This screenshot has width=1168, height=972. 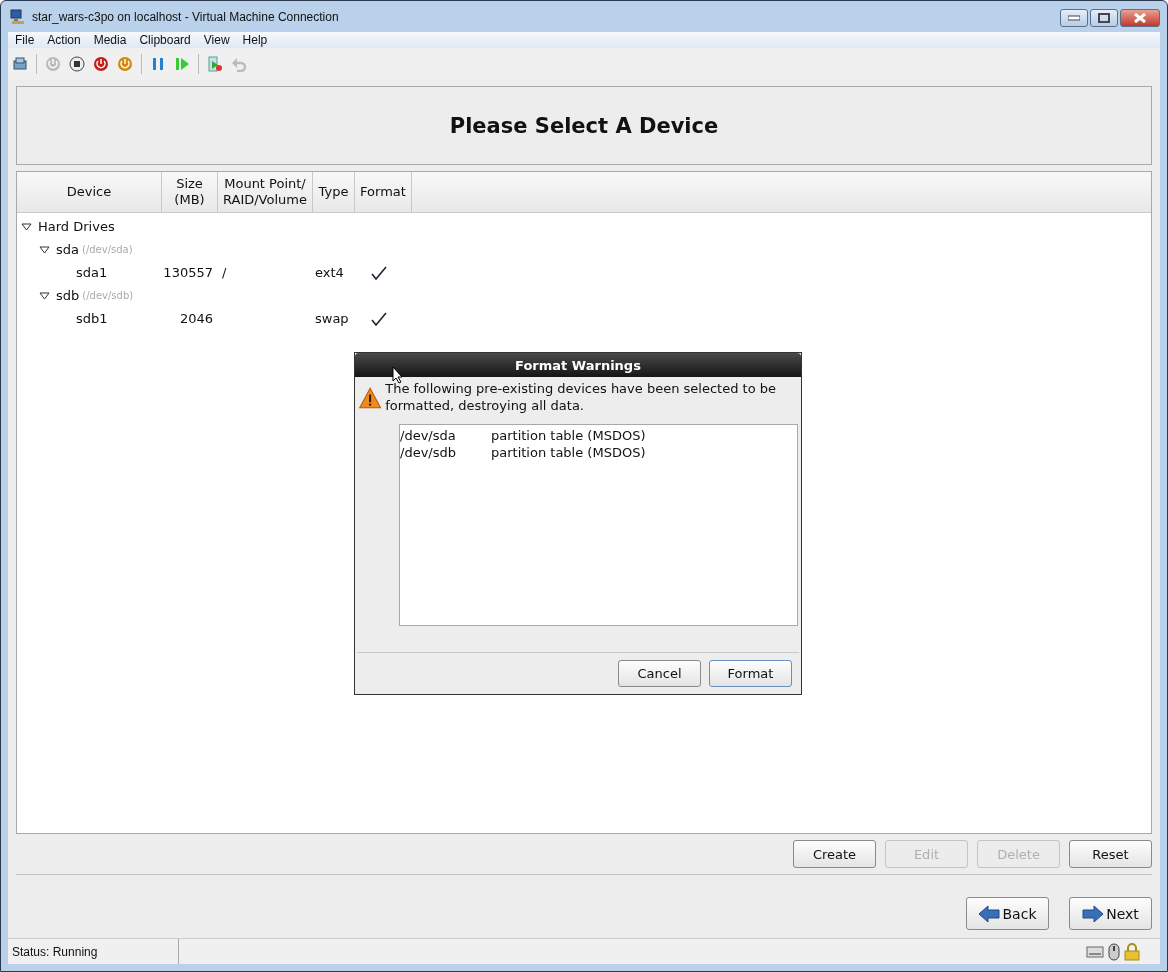 What do you see at coordinates (109, 40) in the screenshot?
I see `menu-item: Media` at bounding box center [109, 40].